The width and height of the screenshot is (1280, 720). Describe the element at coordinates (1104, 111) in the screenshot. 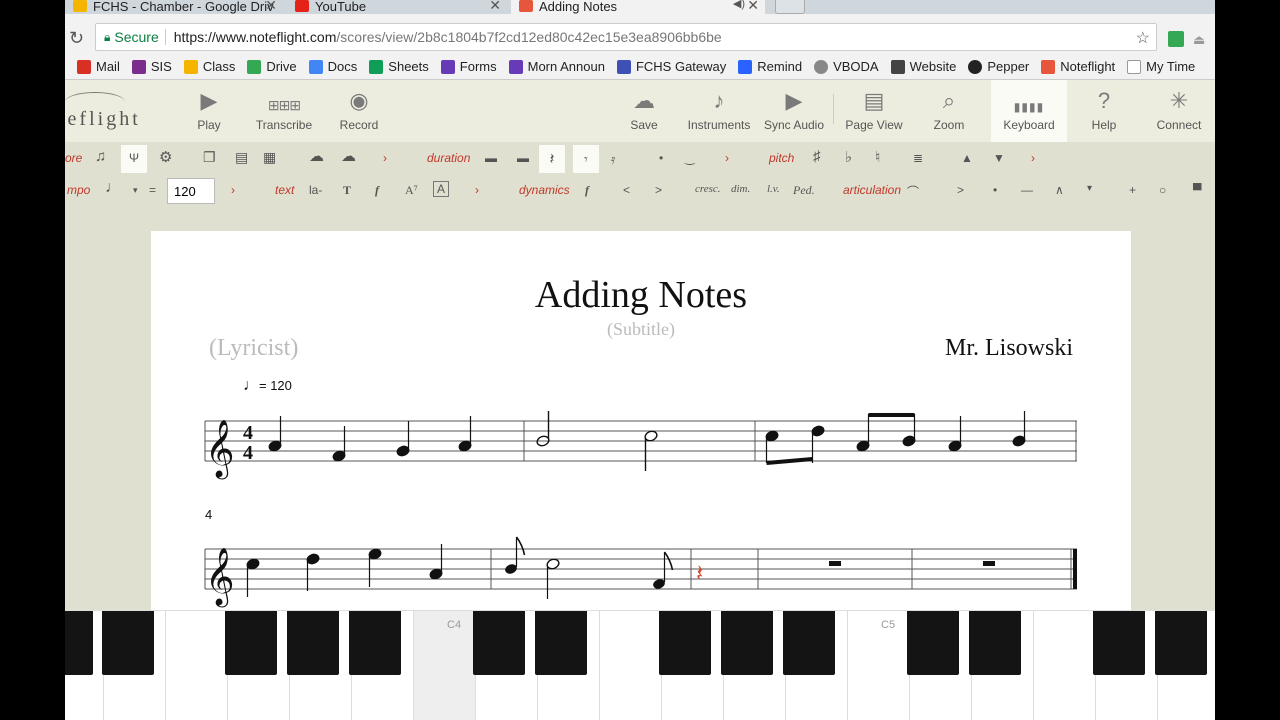

I see `help-button: ? Help` at that location.